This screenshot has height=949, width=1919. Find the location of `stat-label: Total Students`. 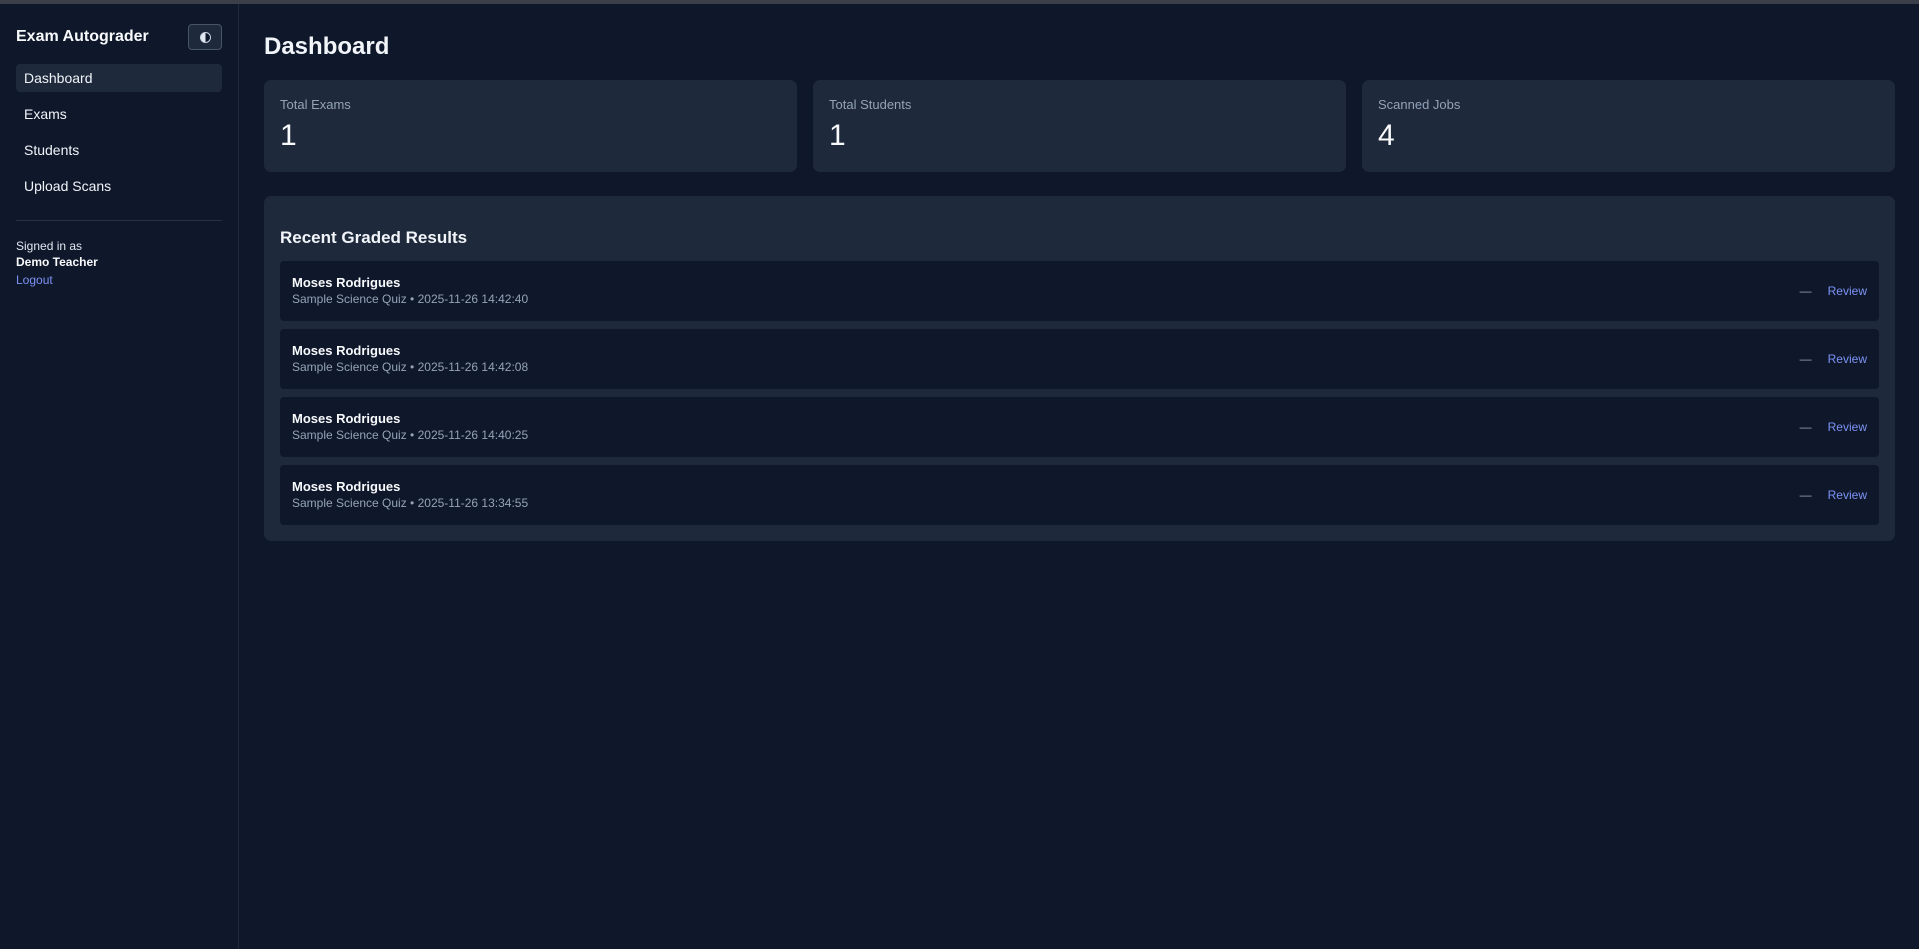

stat-label: Total Students is located at coordinates (870, 104).